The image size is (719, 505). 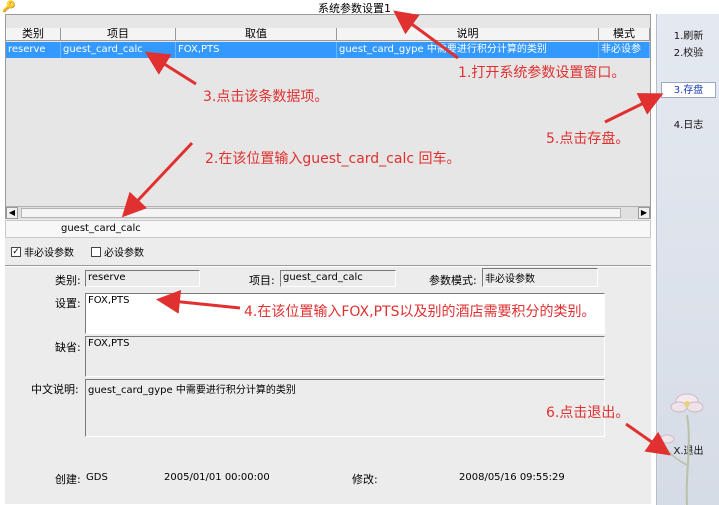 I want to click on item-label: 项目:, so click(x=262, y=280).